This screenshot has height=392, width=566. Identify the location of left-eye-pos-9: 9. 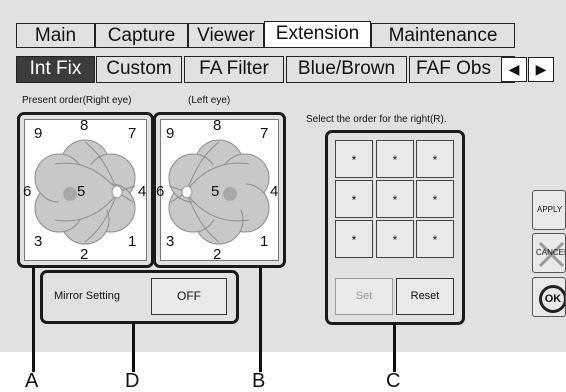
(170, 133).